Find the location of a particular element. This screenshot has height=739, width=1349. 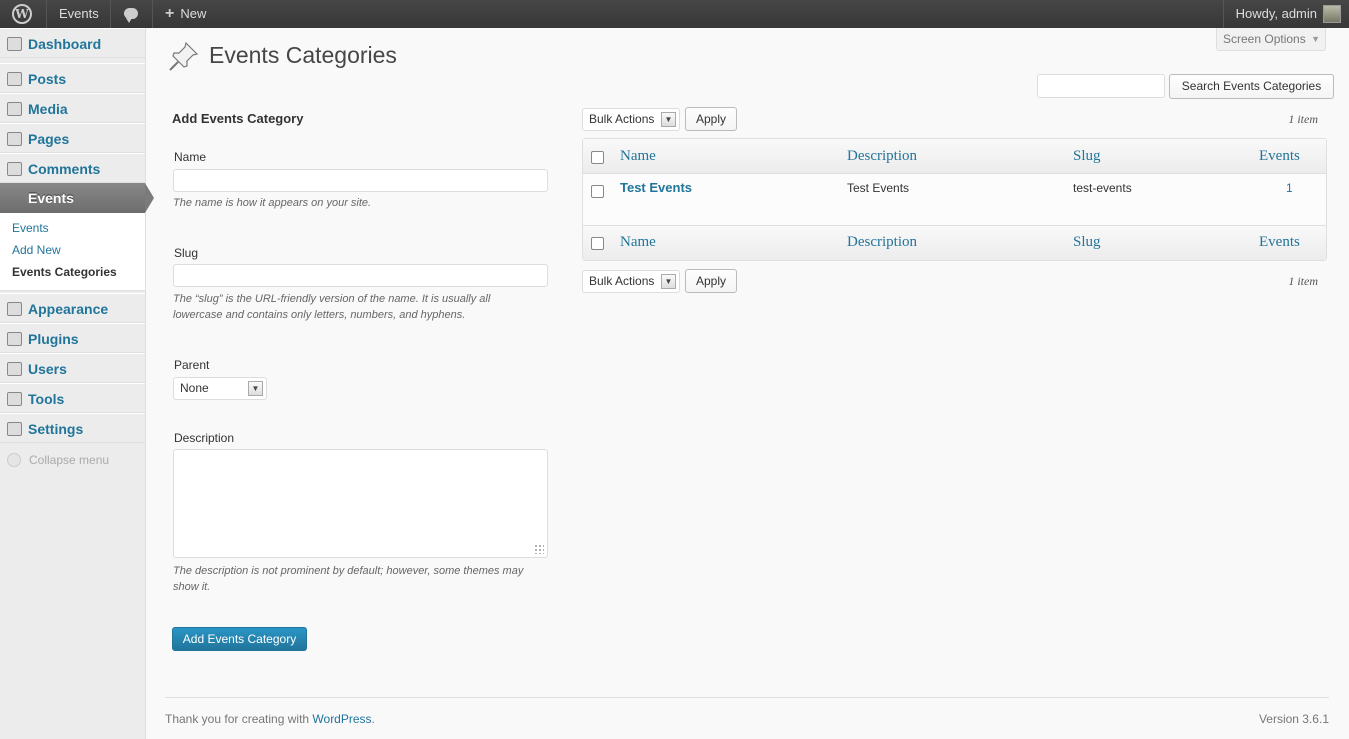

my-account-menu: Howdy, admin is located at coordinates (1285, 14).